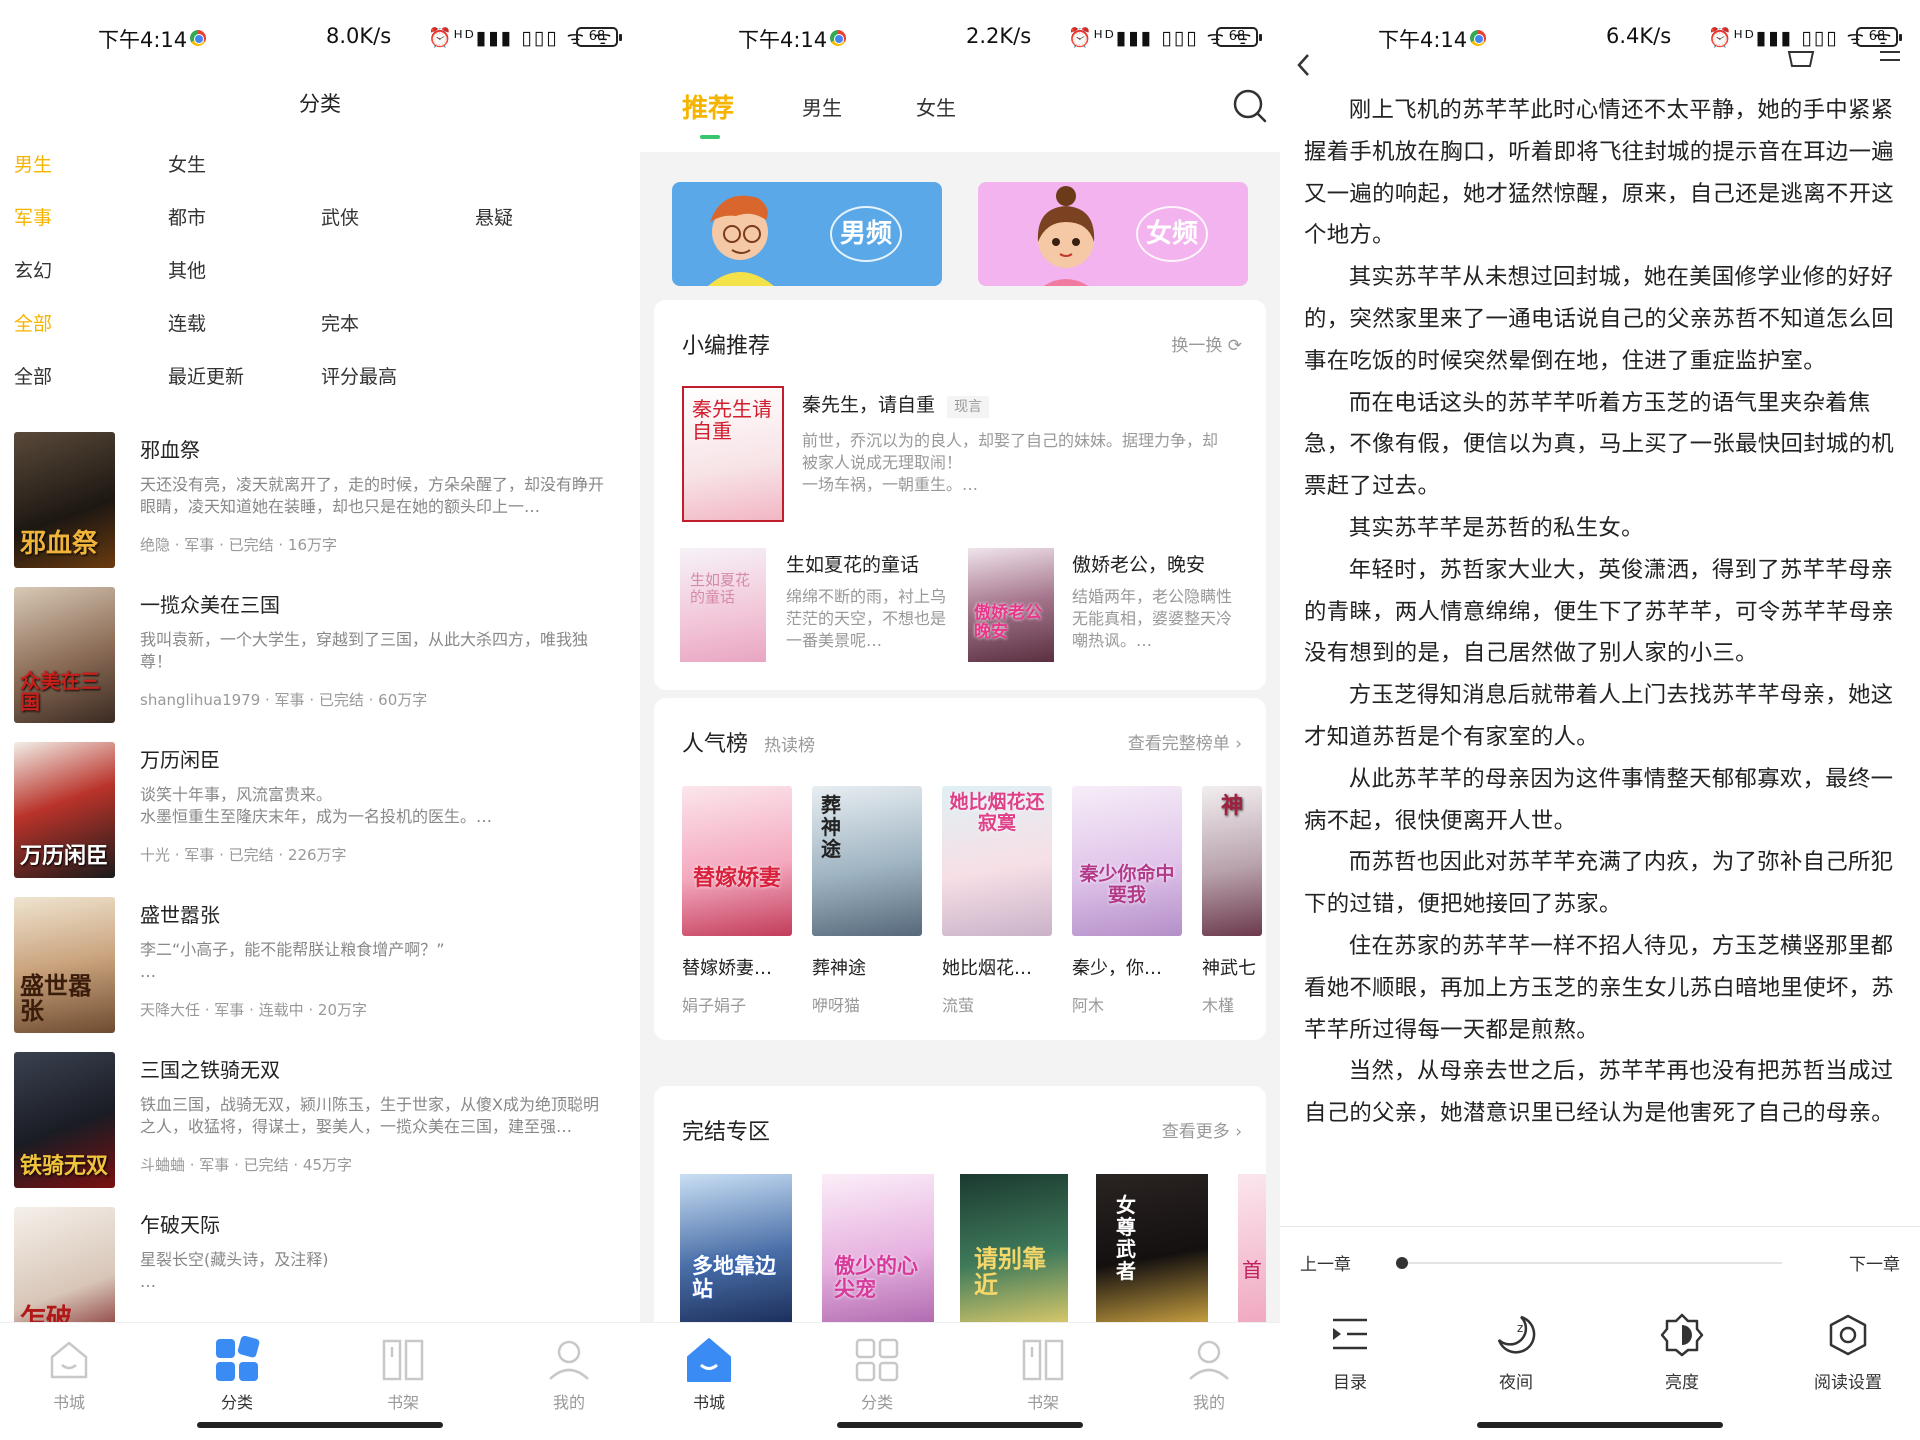 This screenshot has width=1920, height=1440. What do you see at coordinates (494, 216) in the screenshot?
I see `filter-option: 悬疑` at bounding box center [494, 216].